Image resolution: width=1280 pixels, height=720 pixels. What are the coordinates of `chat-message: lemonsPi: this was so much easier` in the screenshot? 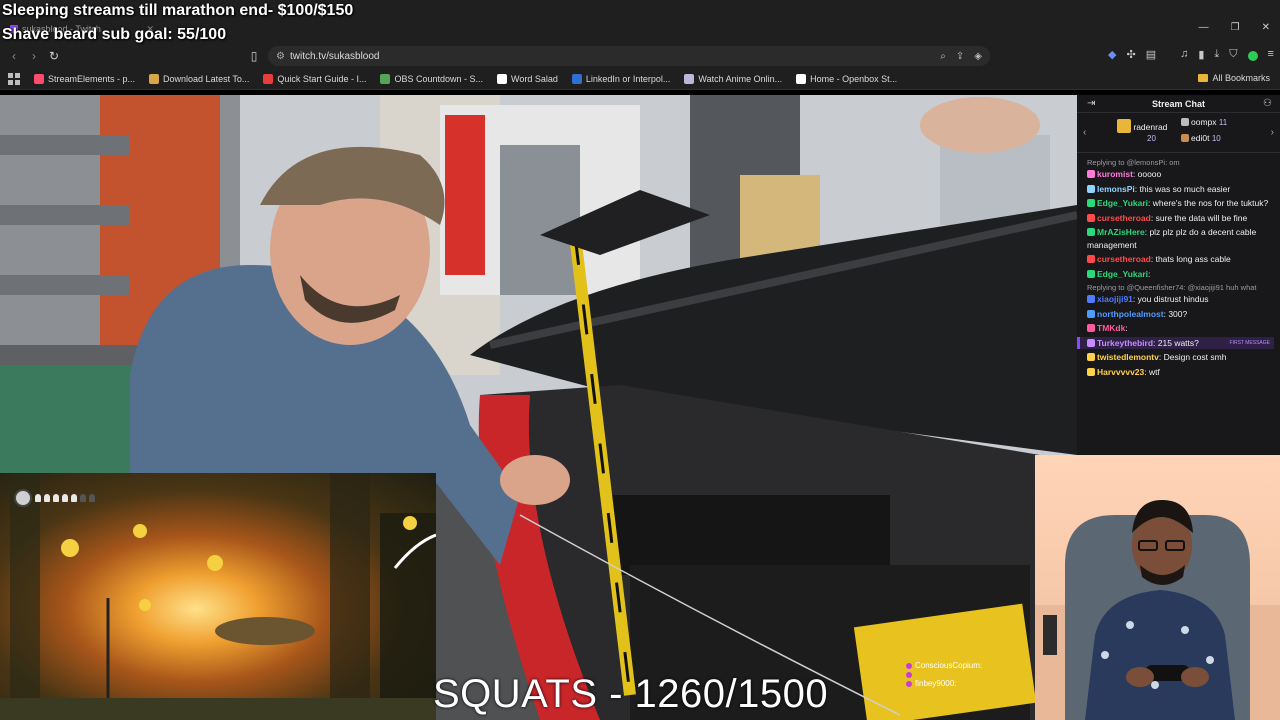 It's located at (1180, 189).